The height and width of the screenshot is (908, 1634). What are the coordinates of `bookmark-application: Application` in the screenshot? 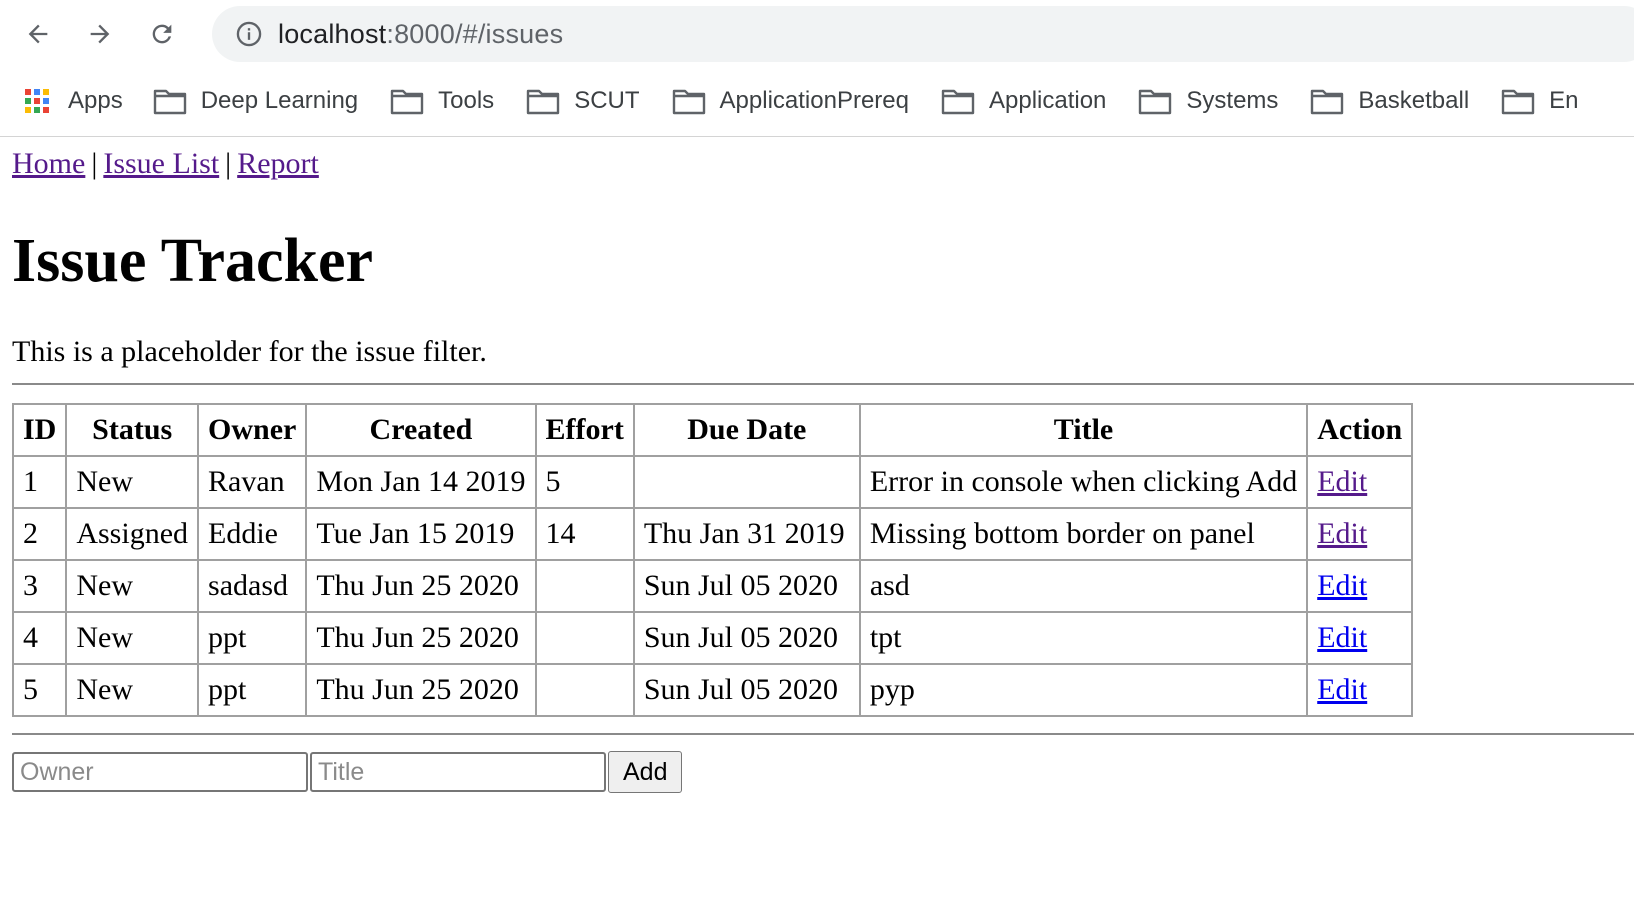 It's located at (1023, 101).